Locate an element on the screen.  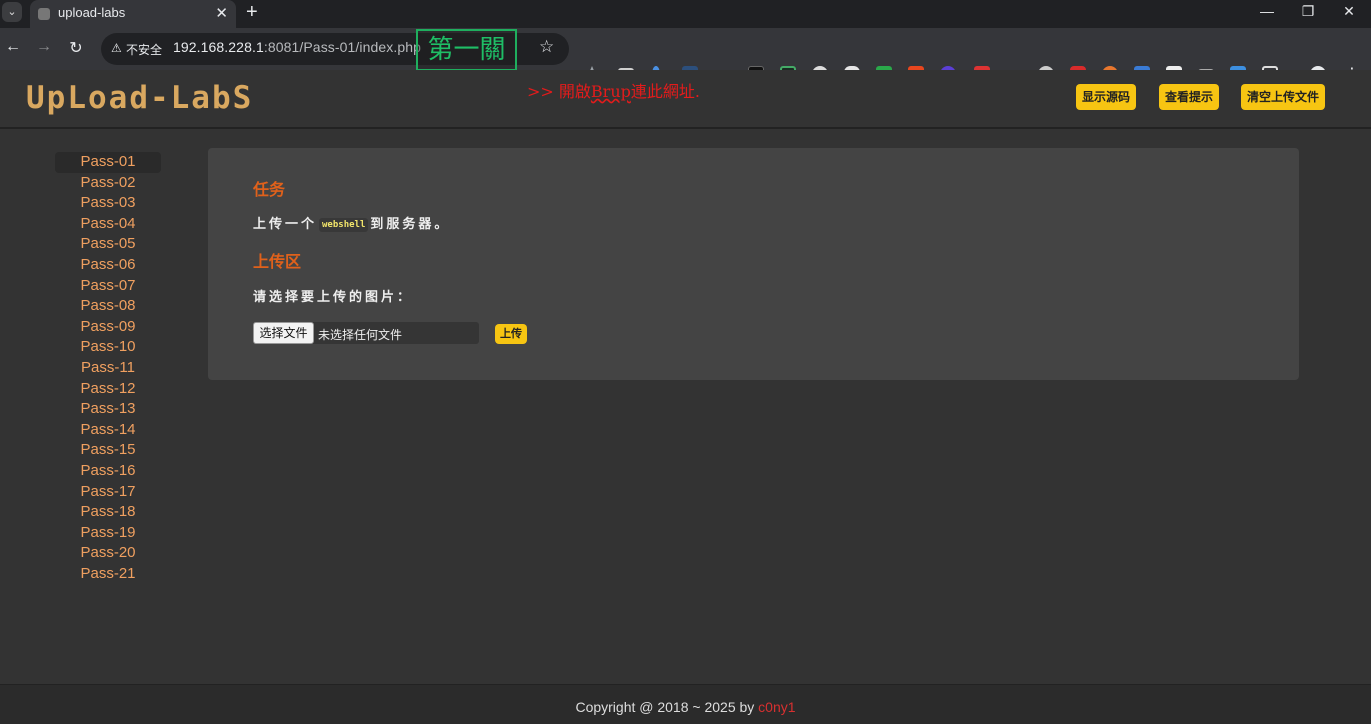
sidebar-item-pass-08: Pass-08 is located at coordinates (108, 306).